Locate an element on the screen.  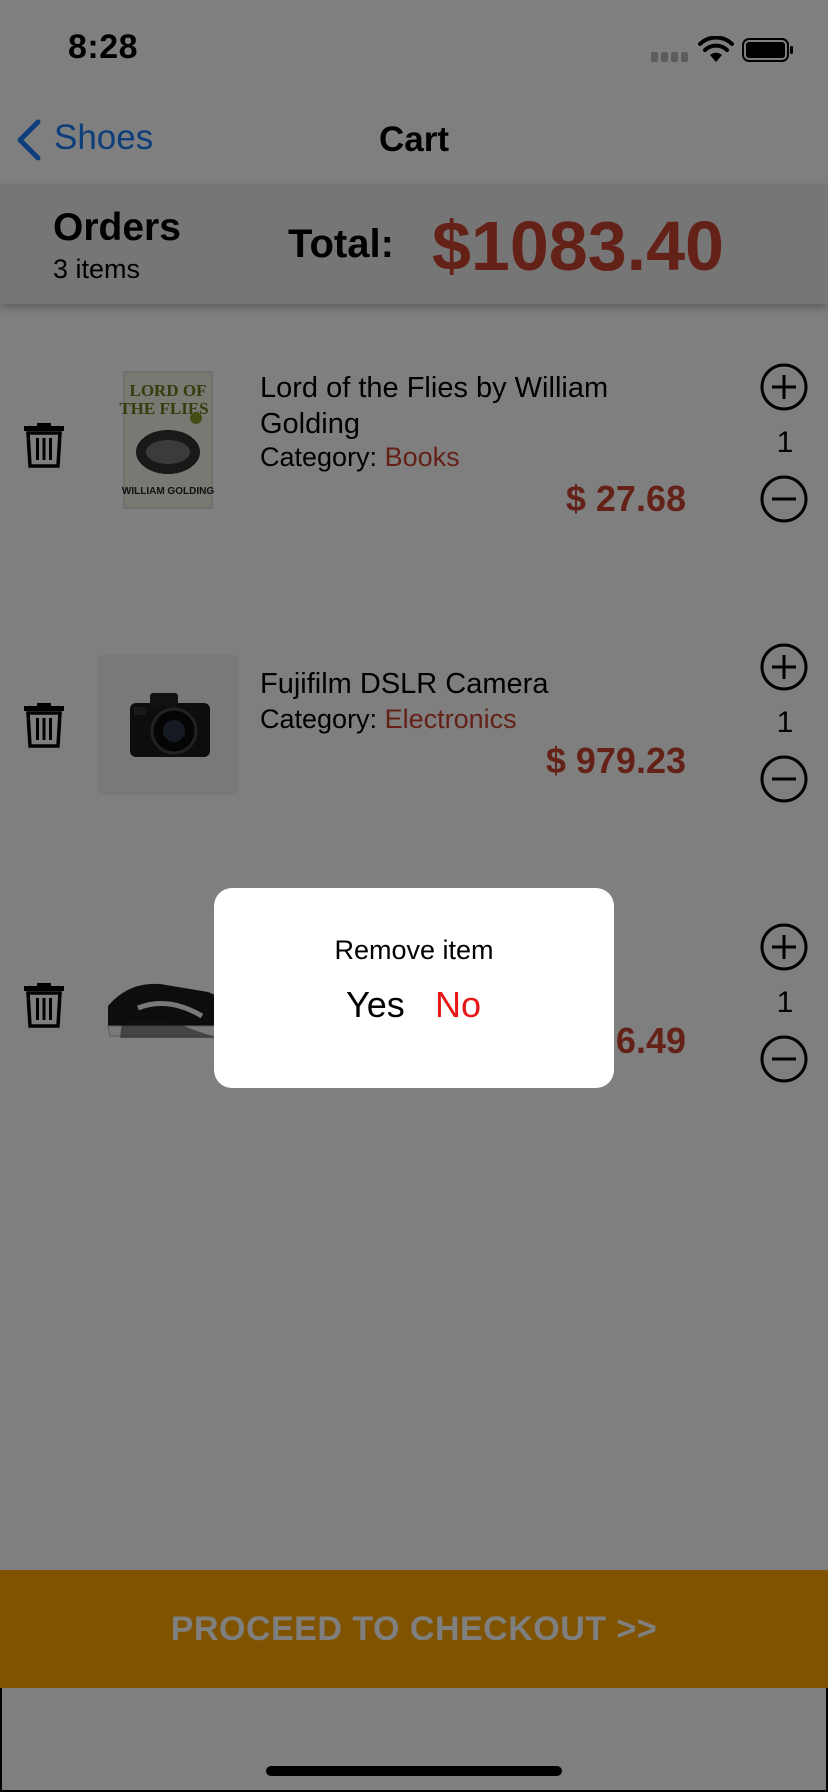
dialog-message: Remove item is located at coordinates (414, 950).